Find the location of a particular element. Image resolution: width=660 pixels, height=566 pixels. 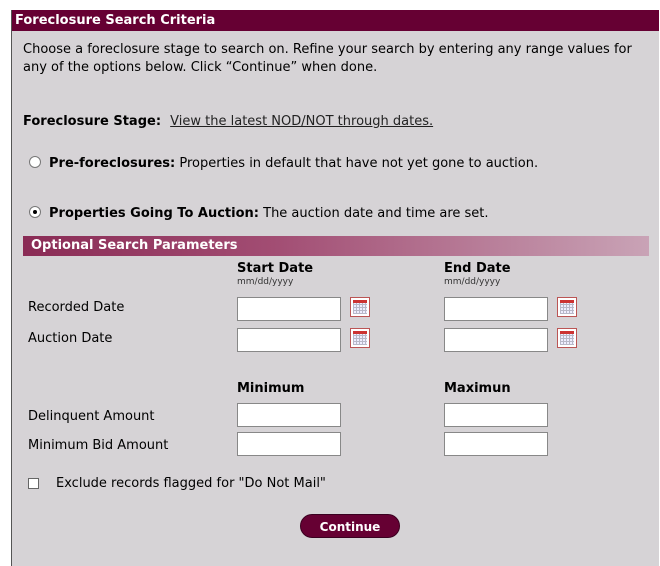

nod-not-dates-link: View the latest NOD/NOT through dates. is located at coordinates (301, 121).